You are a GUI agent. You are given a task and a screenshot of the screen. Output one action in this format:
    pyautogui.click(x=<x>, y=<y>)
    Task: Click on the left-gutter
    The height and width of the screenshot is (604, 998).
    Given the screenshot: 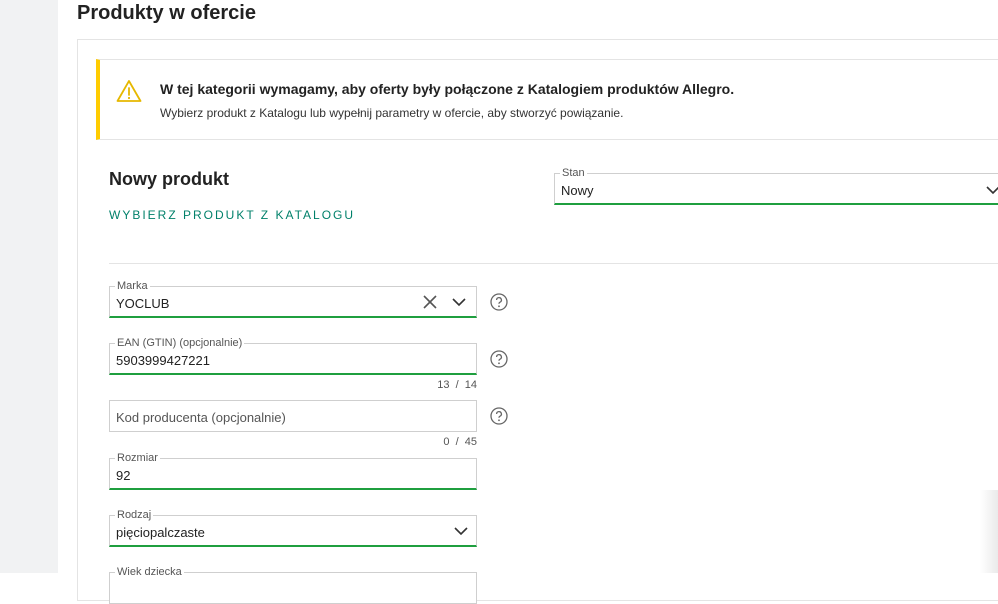 What is the action you would take?
    pyautogui.click(x=29, y=286)
    